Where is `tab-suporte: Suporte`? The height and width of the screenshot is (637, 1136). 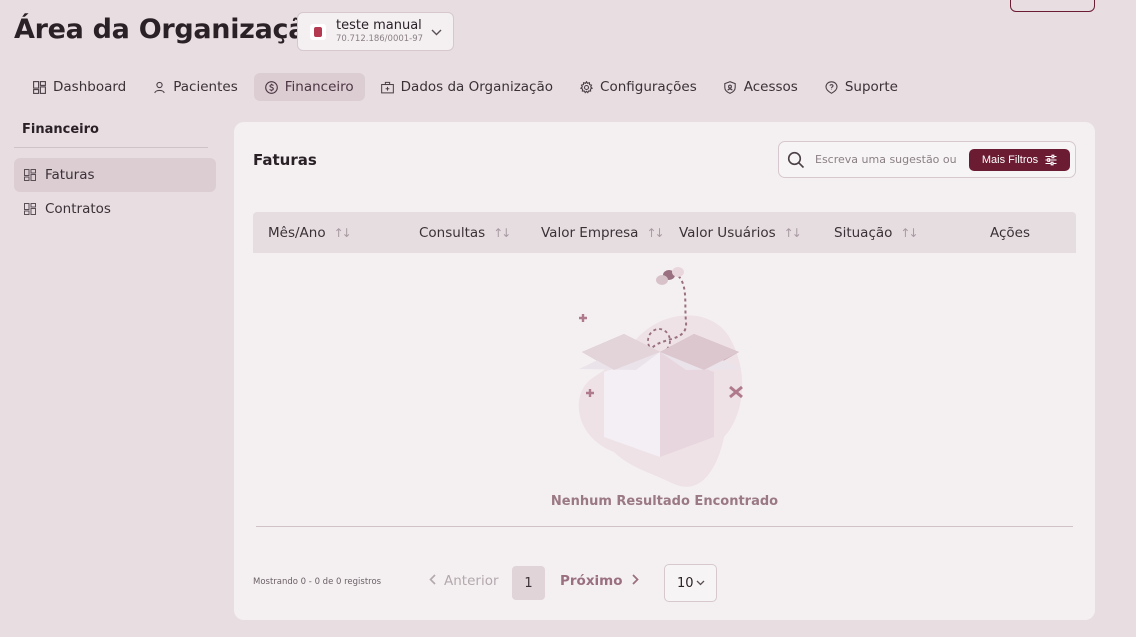 tab-suporte: Suporte is located at coordinates (861, 87).